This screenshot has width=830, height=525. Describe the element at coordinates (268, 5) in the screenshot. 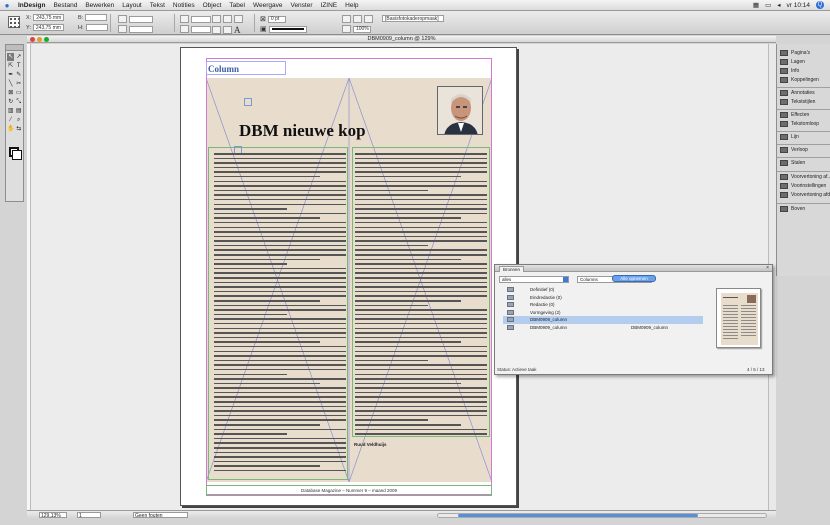

I see `menu-weergave: Weergave` at that location.